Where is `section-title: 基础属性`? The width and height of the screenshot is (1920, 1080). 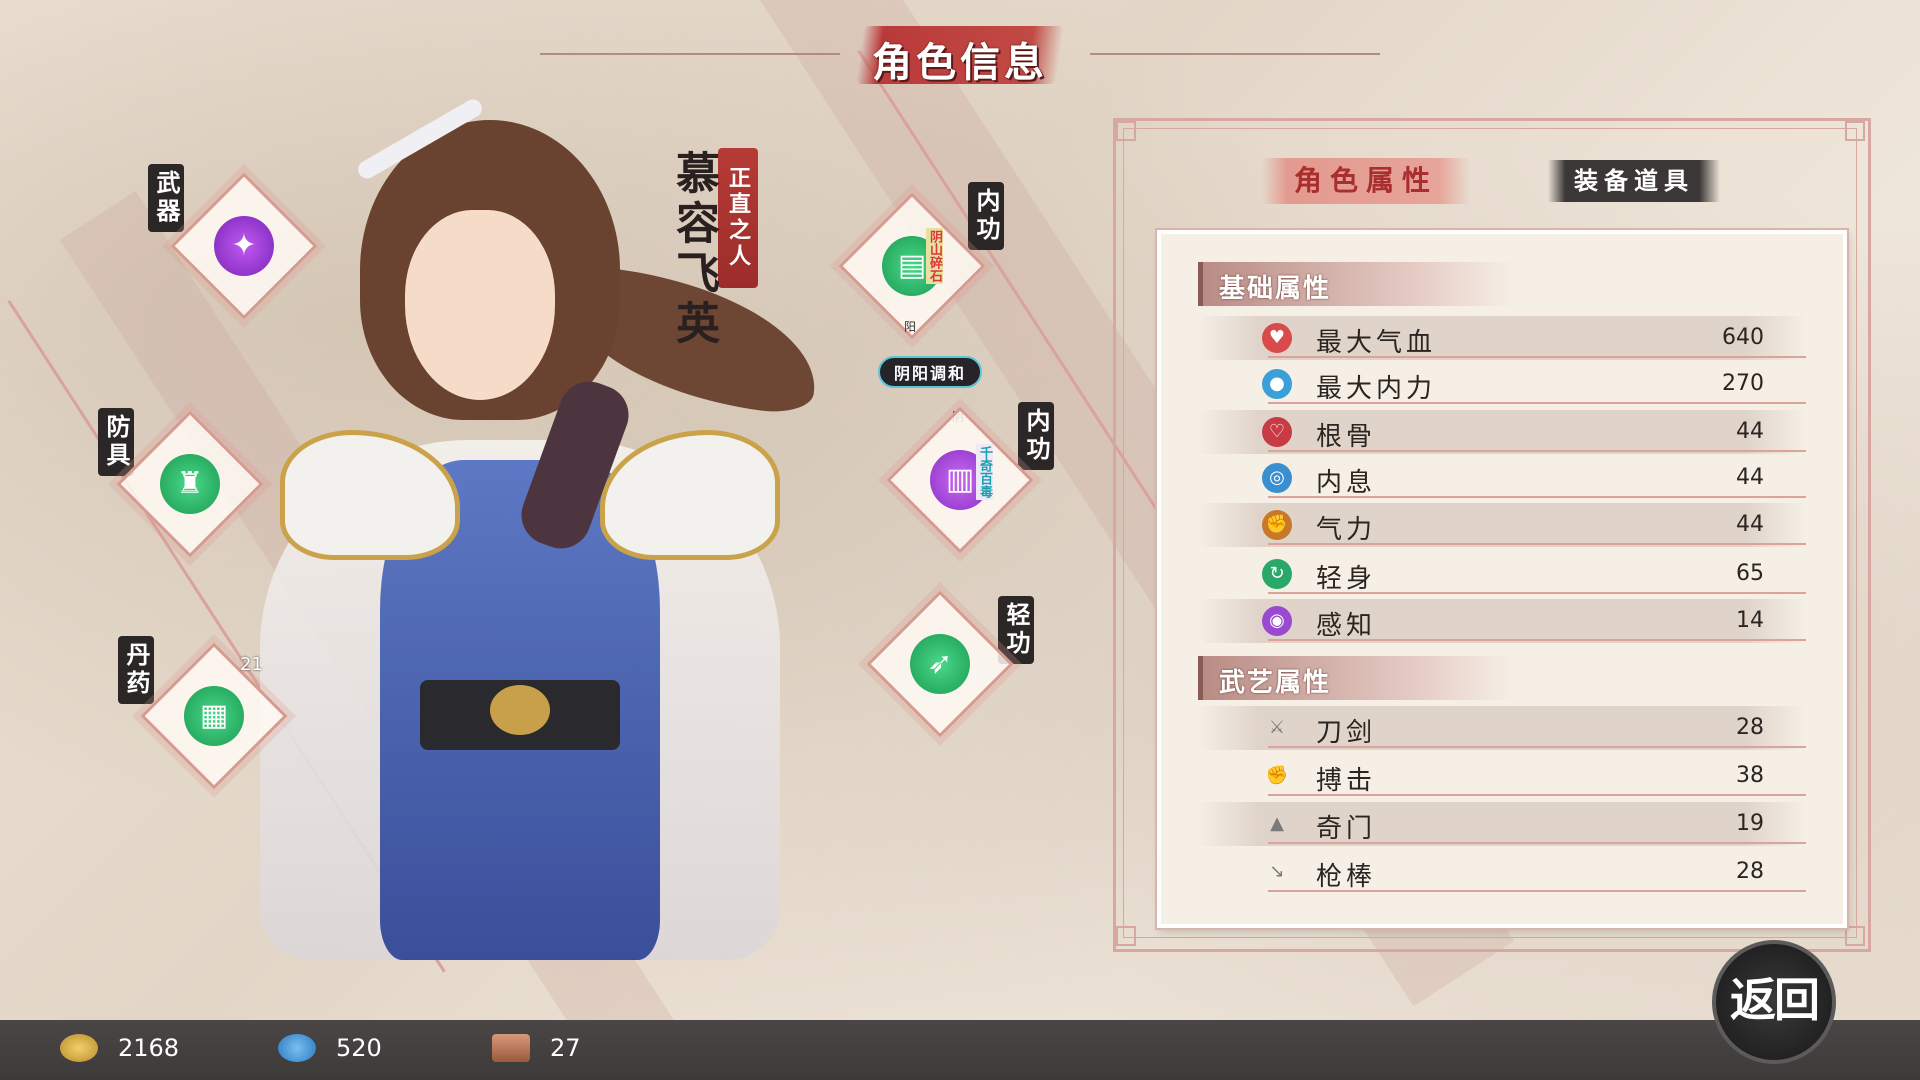 section-title: 基础属性 is located at coordinates (1275, 289).